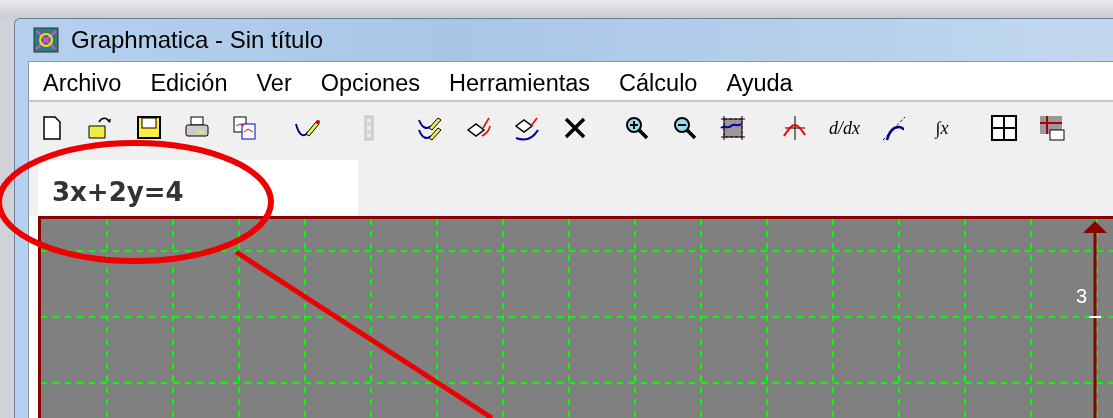 The image size is (1113, 418). I want to click on window-title: Graphmatica - Sin título, so click(197, 40).